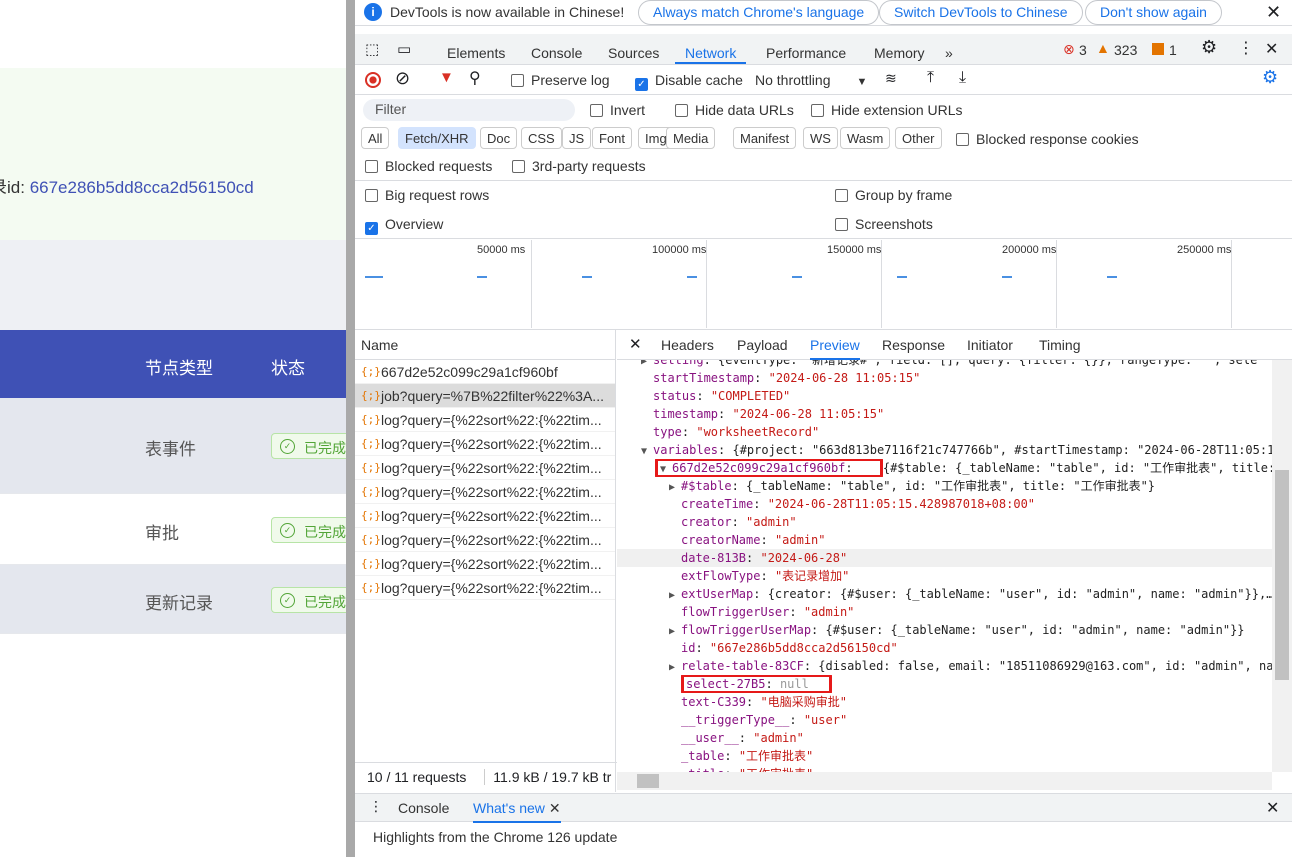 The height and width of the screenshot is (857, 1292). Describe the element at coordinates (446, 77) in the screenshot. I see `filter-icon: ▼` at that location.